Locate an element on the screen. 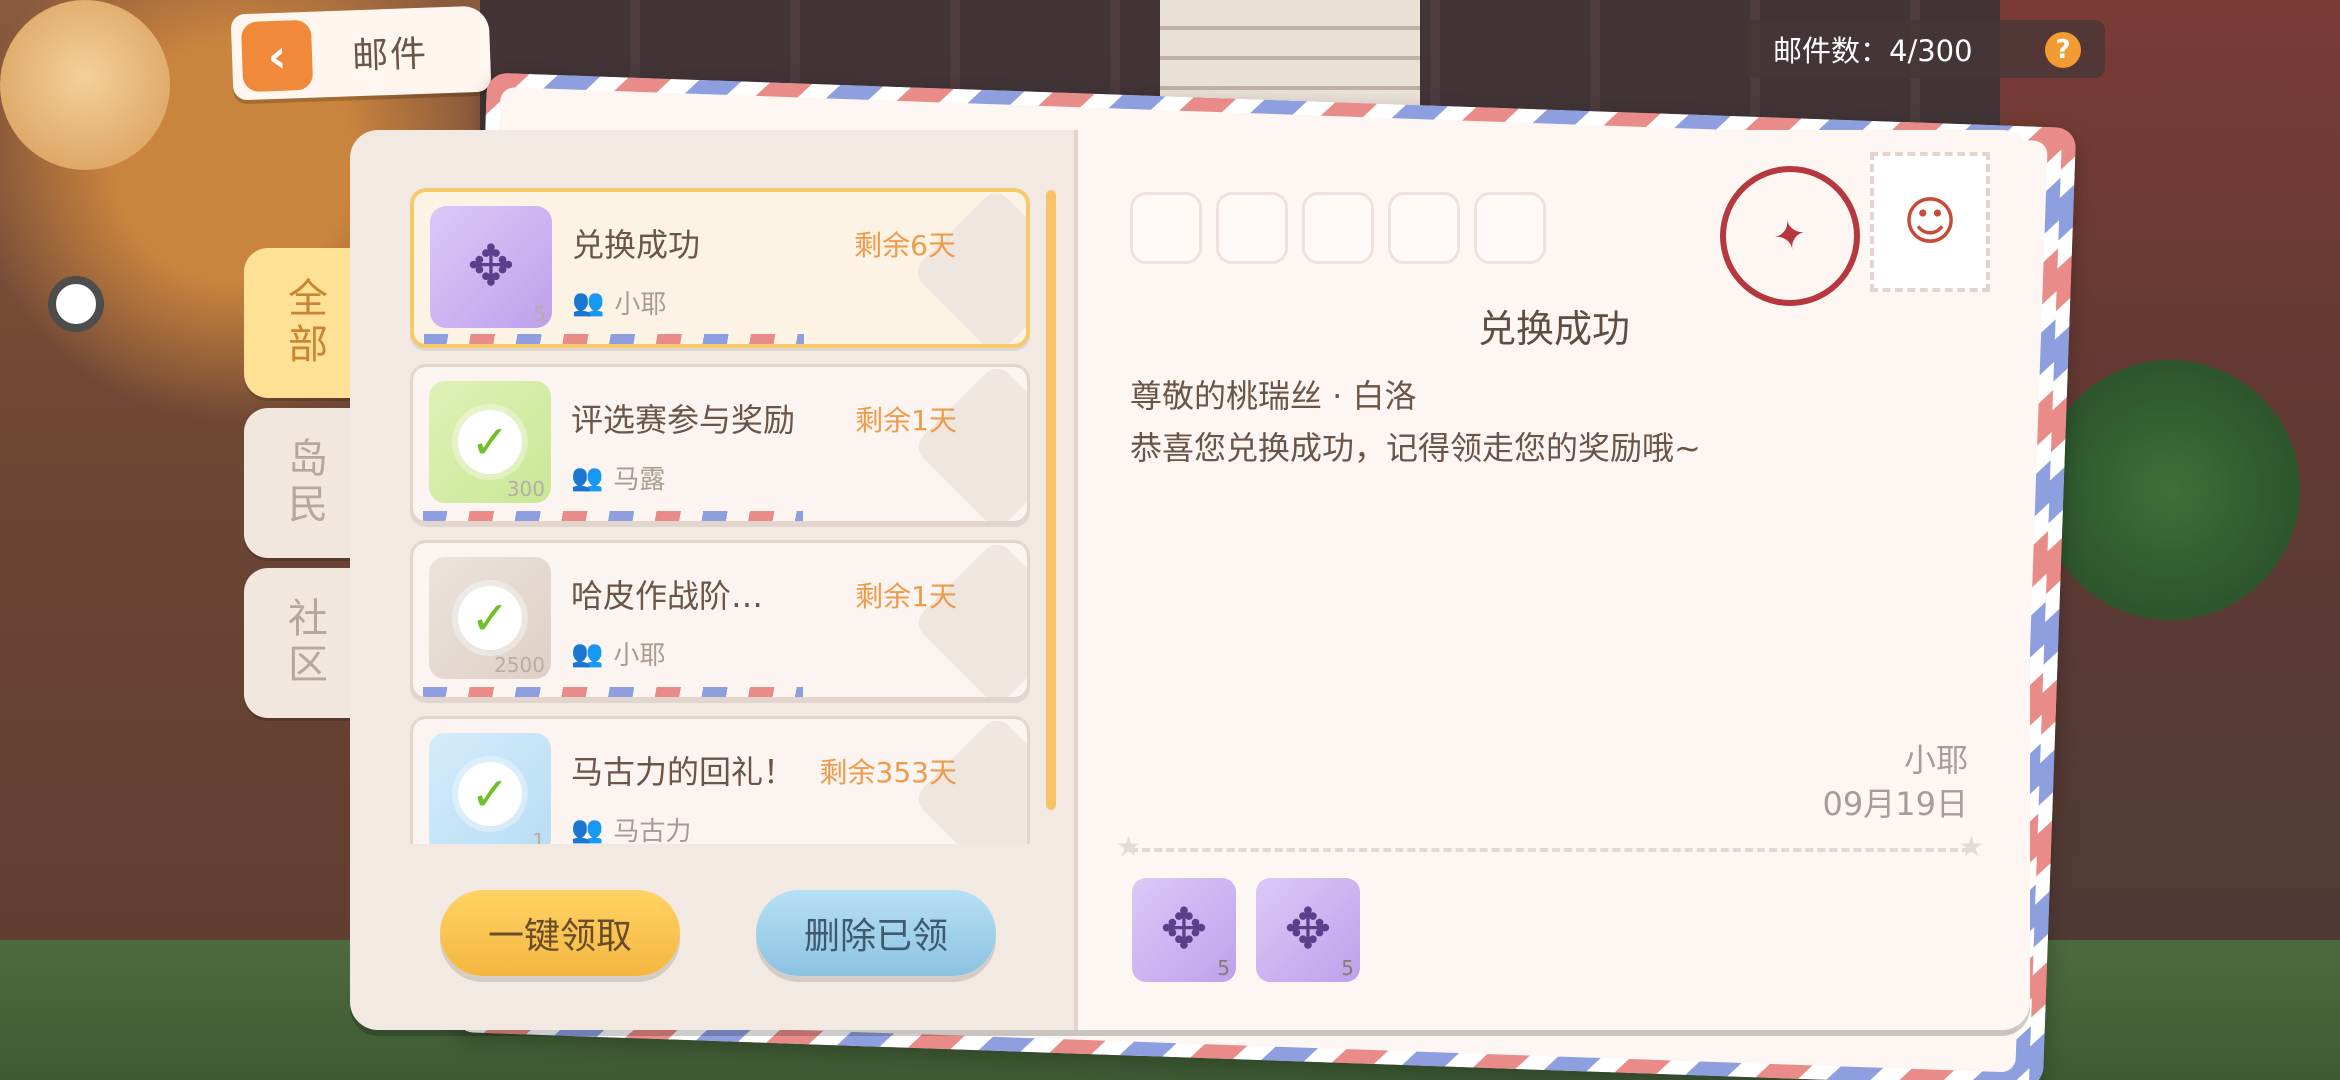  mail-count-badge: 邮件数：4/300 ? is located at coordinates (1925, 49).